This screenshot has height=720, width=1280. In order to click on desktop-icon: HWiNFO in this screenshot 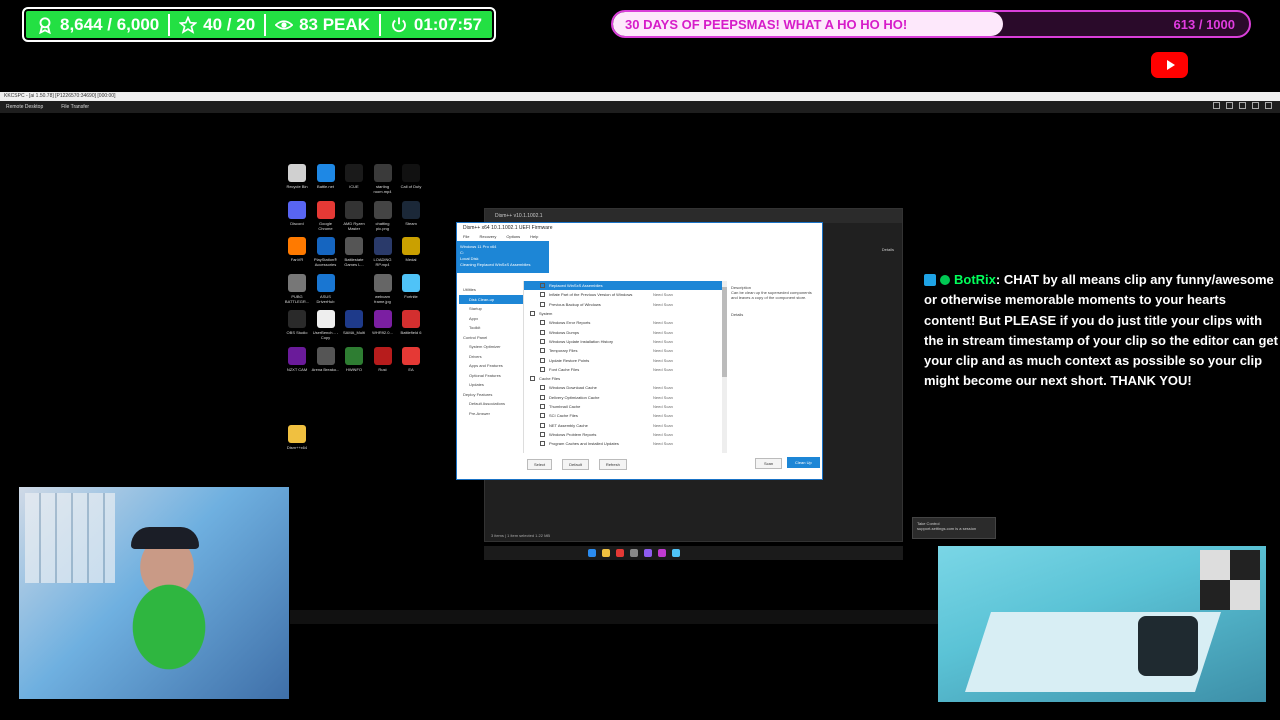, I will do `click(354, 359)`.